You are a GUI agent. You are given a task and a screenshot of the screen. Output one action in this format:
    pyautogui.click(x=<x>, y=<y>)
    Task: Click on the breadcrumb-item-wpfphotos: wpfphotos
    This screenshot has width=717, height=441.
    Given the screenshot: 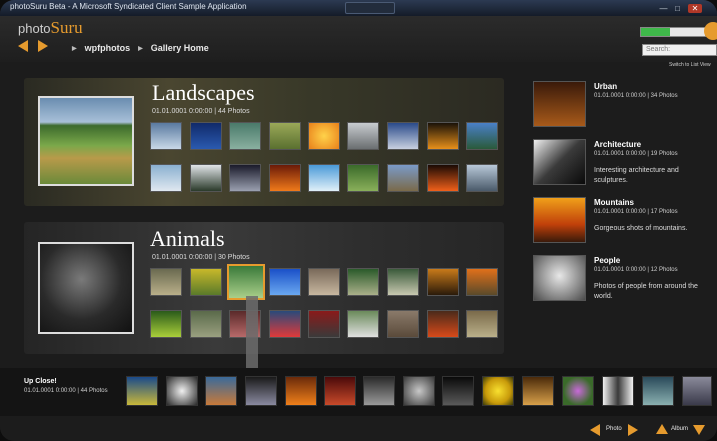 What is the action you would take?
    pyautogui.click(x=108, y=48)
    